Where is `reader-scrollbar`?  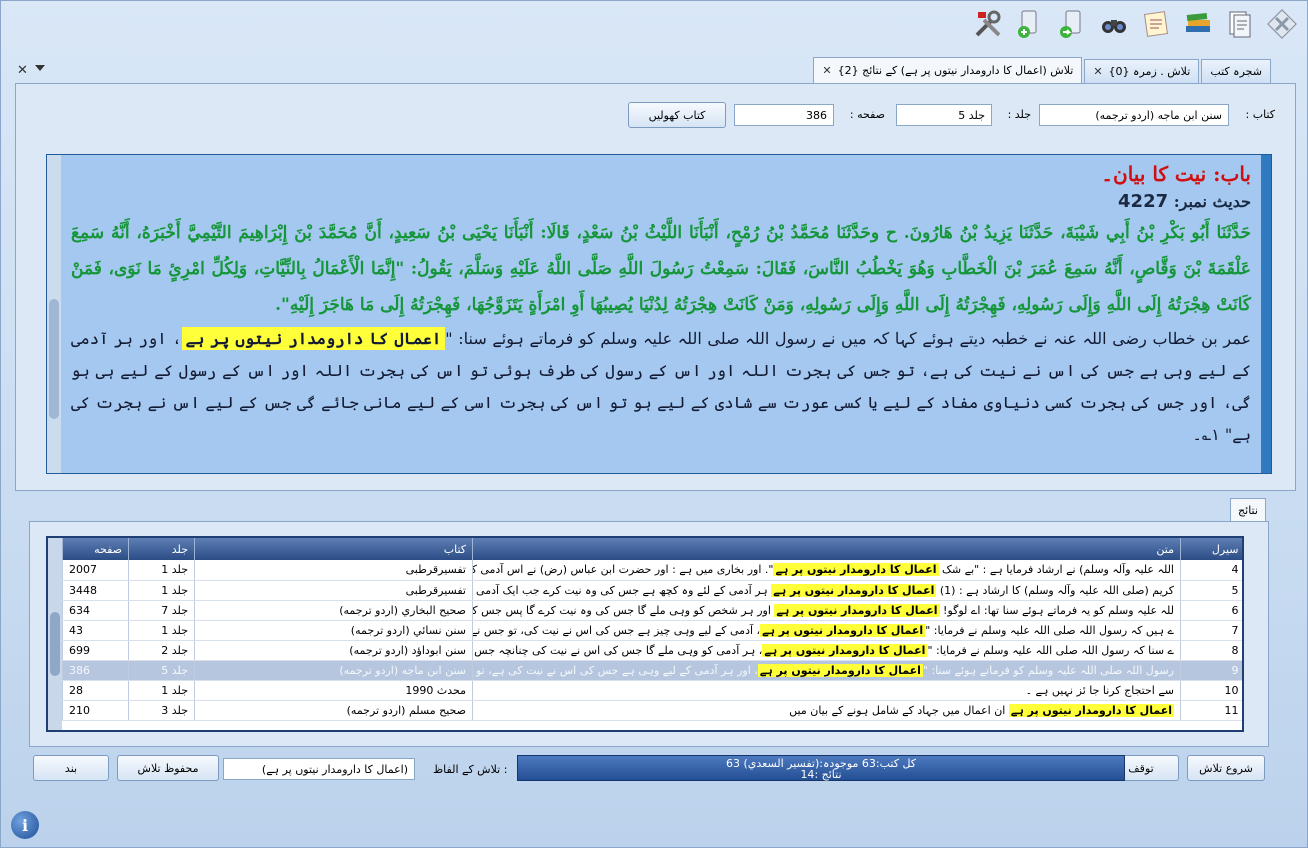
reader-scrollbar is located at coordinates (54, 314).